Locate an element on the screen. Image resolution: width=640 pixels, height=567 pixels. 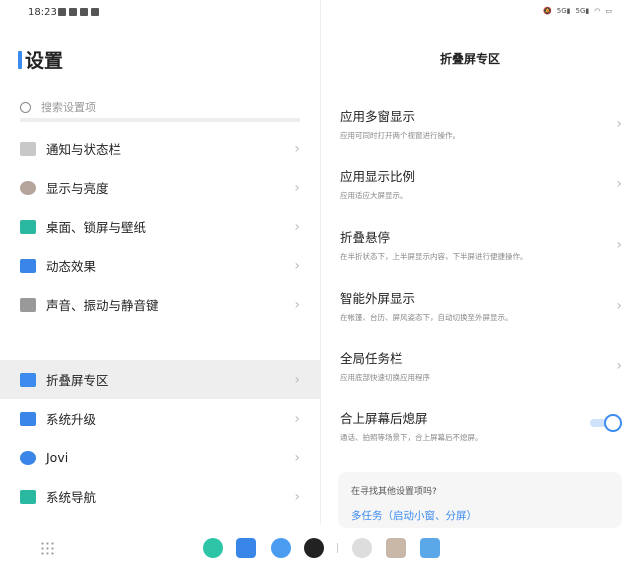
title-text: 设置 is located at coordinates (44, 61).